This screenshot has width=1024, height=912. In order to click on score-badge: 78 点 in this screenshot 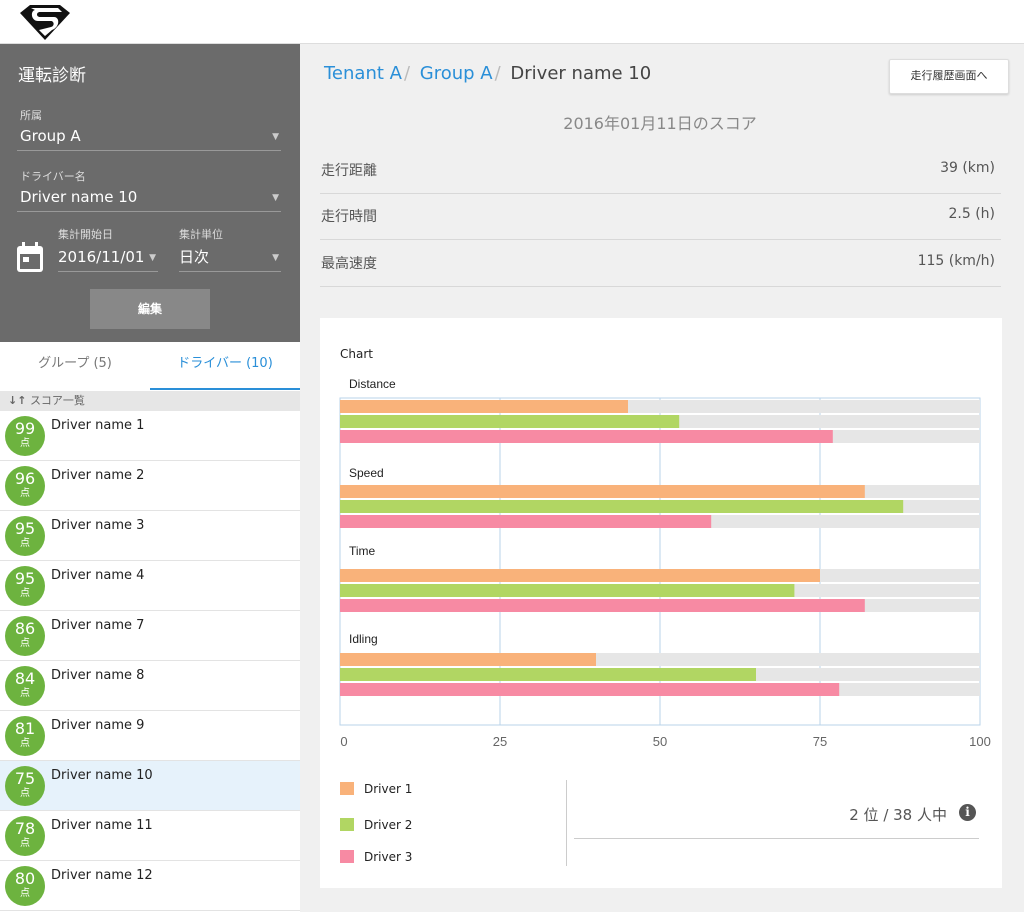, I will do `click(25, 836)`.